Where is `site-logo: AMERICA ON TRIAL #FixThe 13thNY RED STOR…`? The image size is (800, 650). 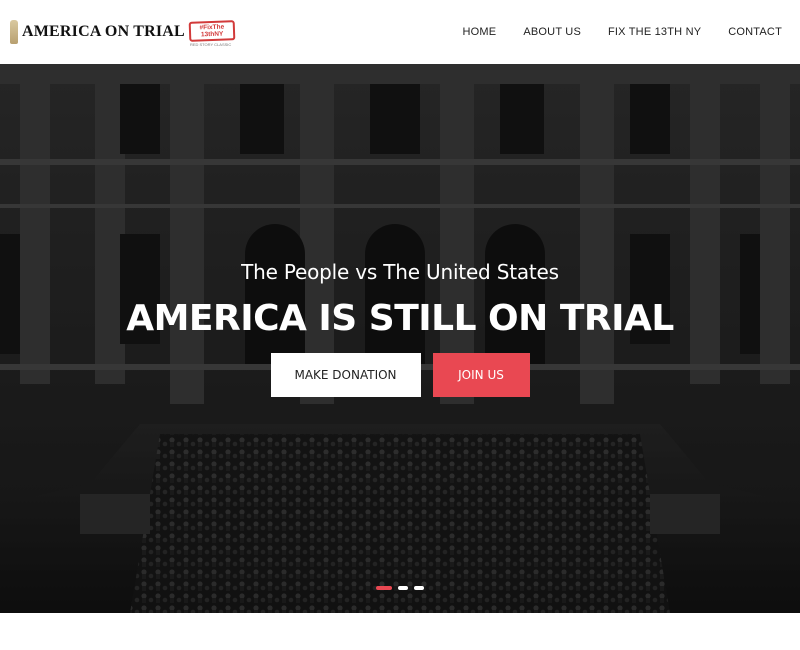
site-logo: AMERICA ON TRIAL #FixThe 13thNY RED STOR… is located at coordinates (122, 32).